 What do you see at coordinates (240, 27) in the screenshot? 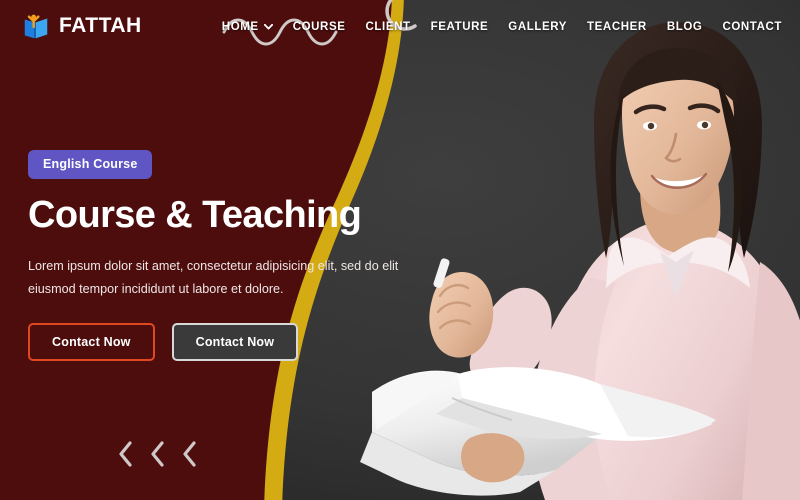
I see `nav-item-label: HOME` at bounding box center [240, 27].